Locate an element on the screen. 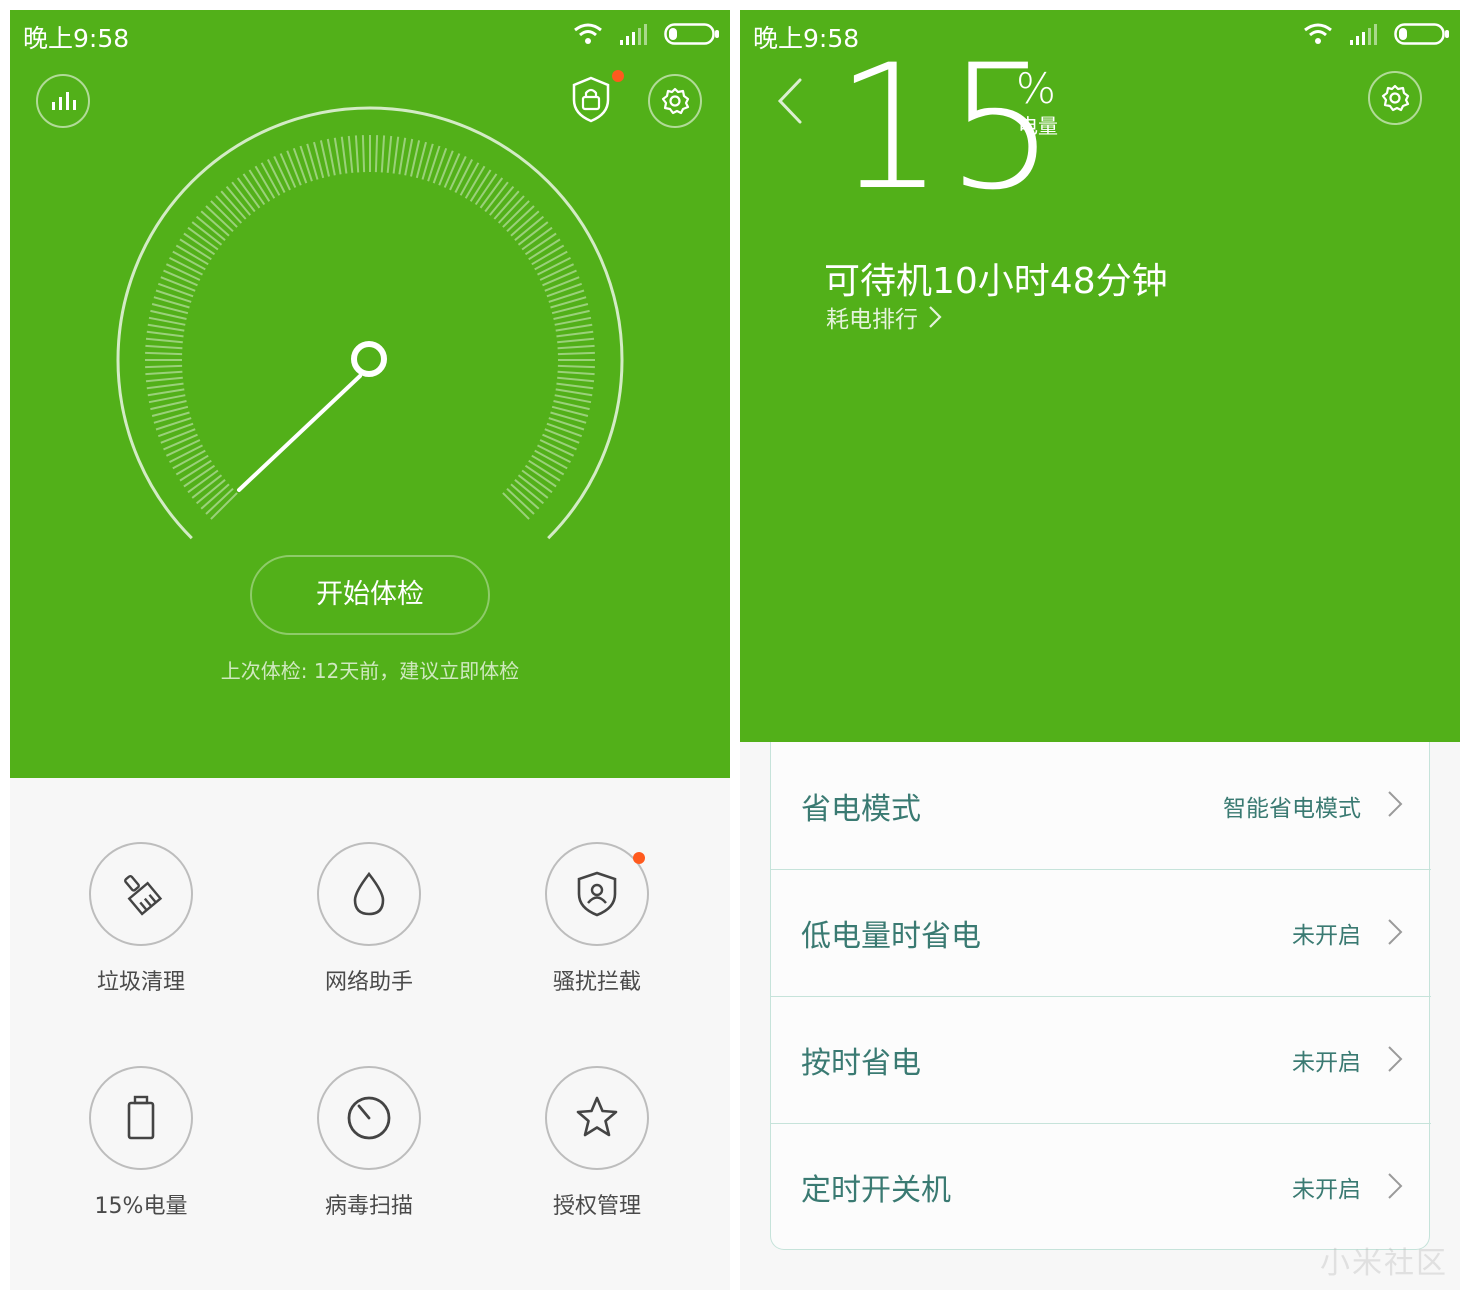 Image resolution: width=1470 pixels, height=1300 pixels. back-arrow-icon is located at coordinates (790, 101).